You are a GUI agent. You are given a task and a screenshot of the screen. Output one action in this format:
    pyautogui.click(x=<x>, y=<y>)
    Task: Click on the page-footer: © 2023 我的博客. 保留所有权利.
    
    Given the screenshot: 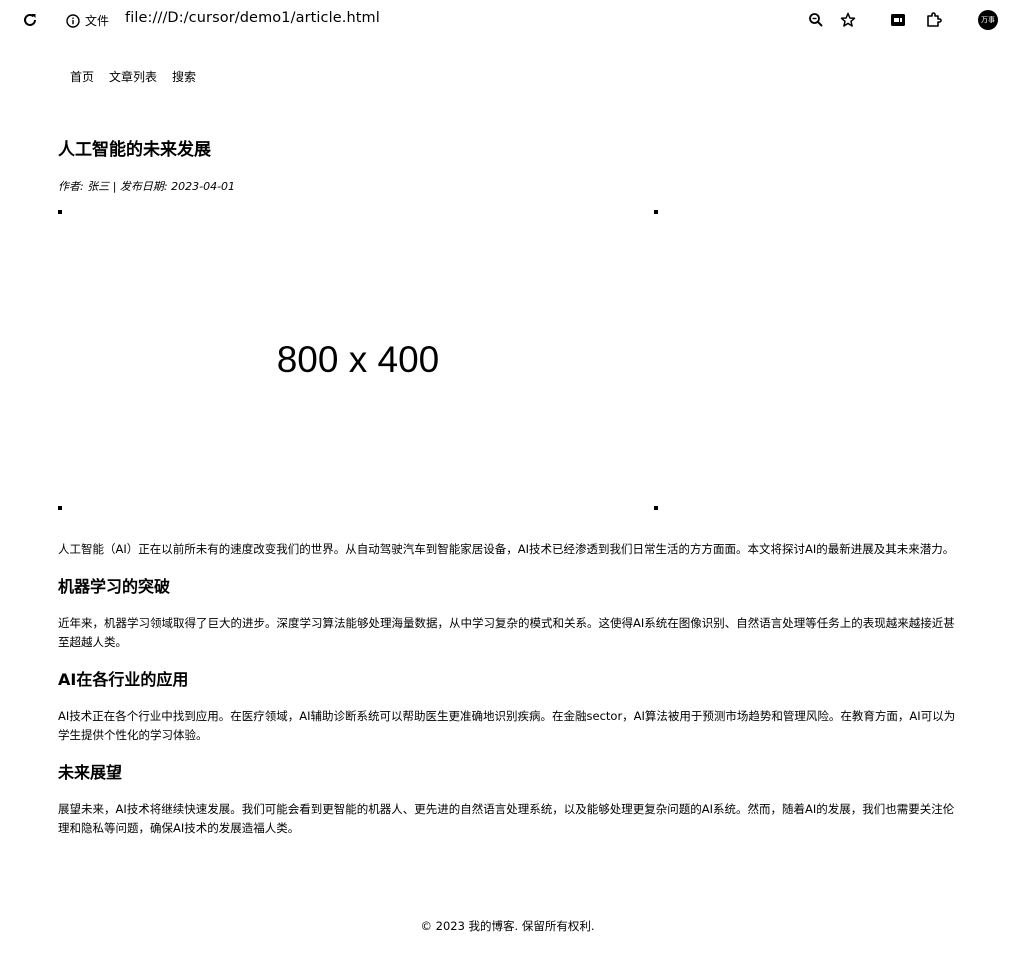 What is the action you would take?
    pyautogui.click(x=507, y=926)
    